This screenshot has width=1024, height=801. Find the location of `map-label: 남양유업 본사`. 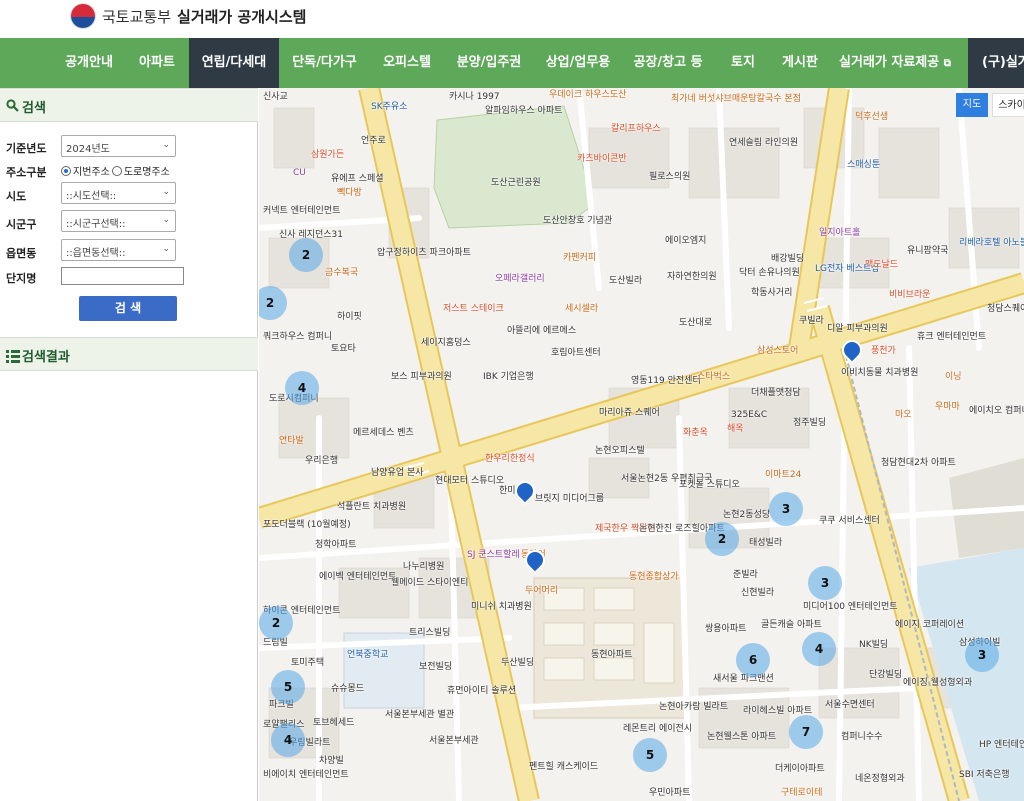

map-label: 남양유업 본사 is located at coordinates (397, 473).